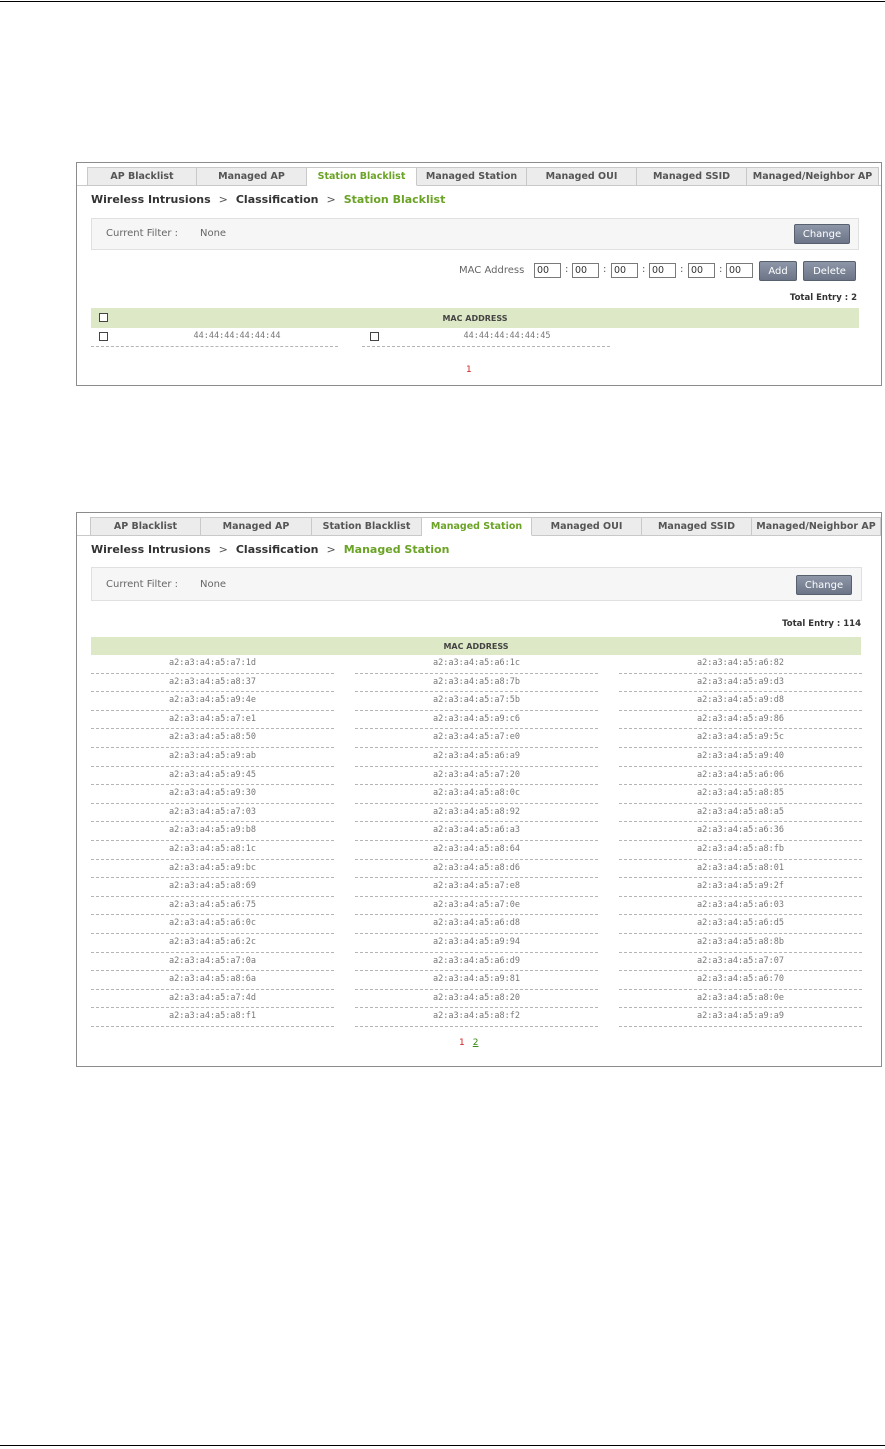 Image resolution: width=885 pixels, height=1449 pixels. I want to click on mac-octet-6-input: 00, so click(739, 270).